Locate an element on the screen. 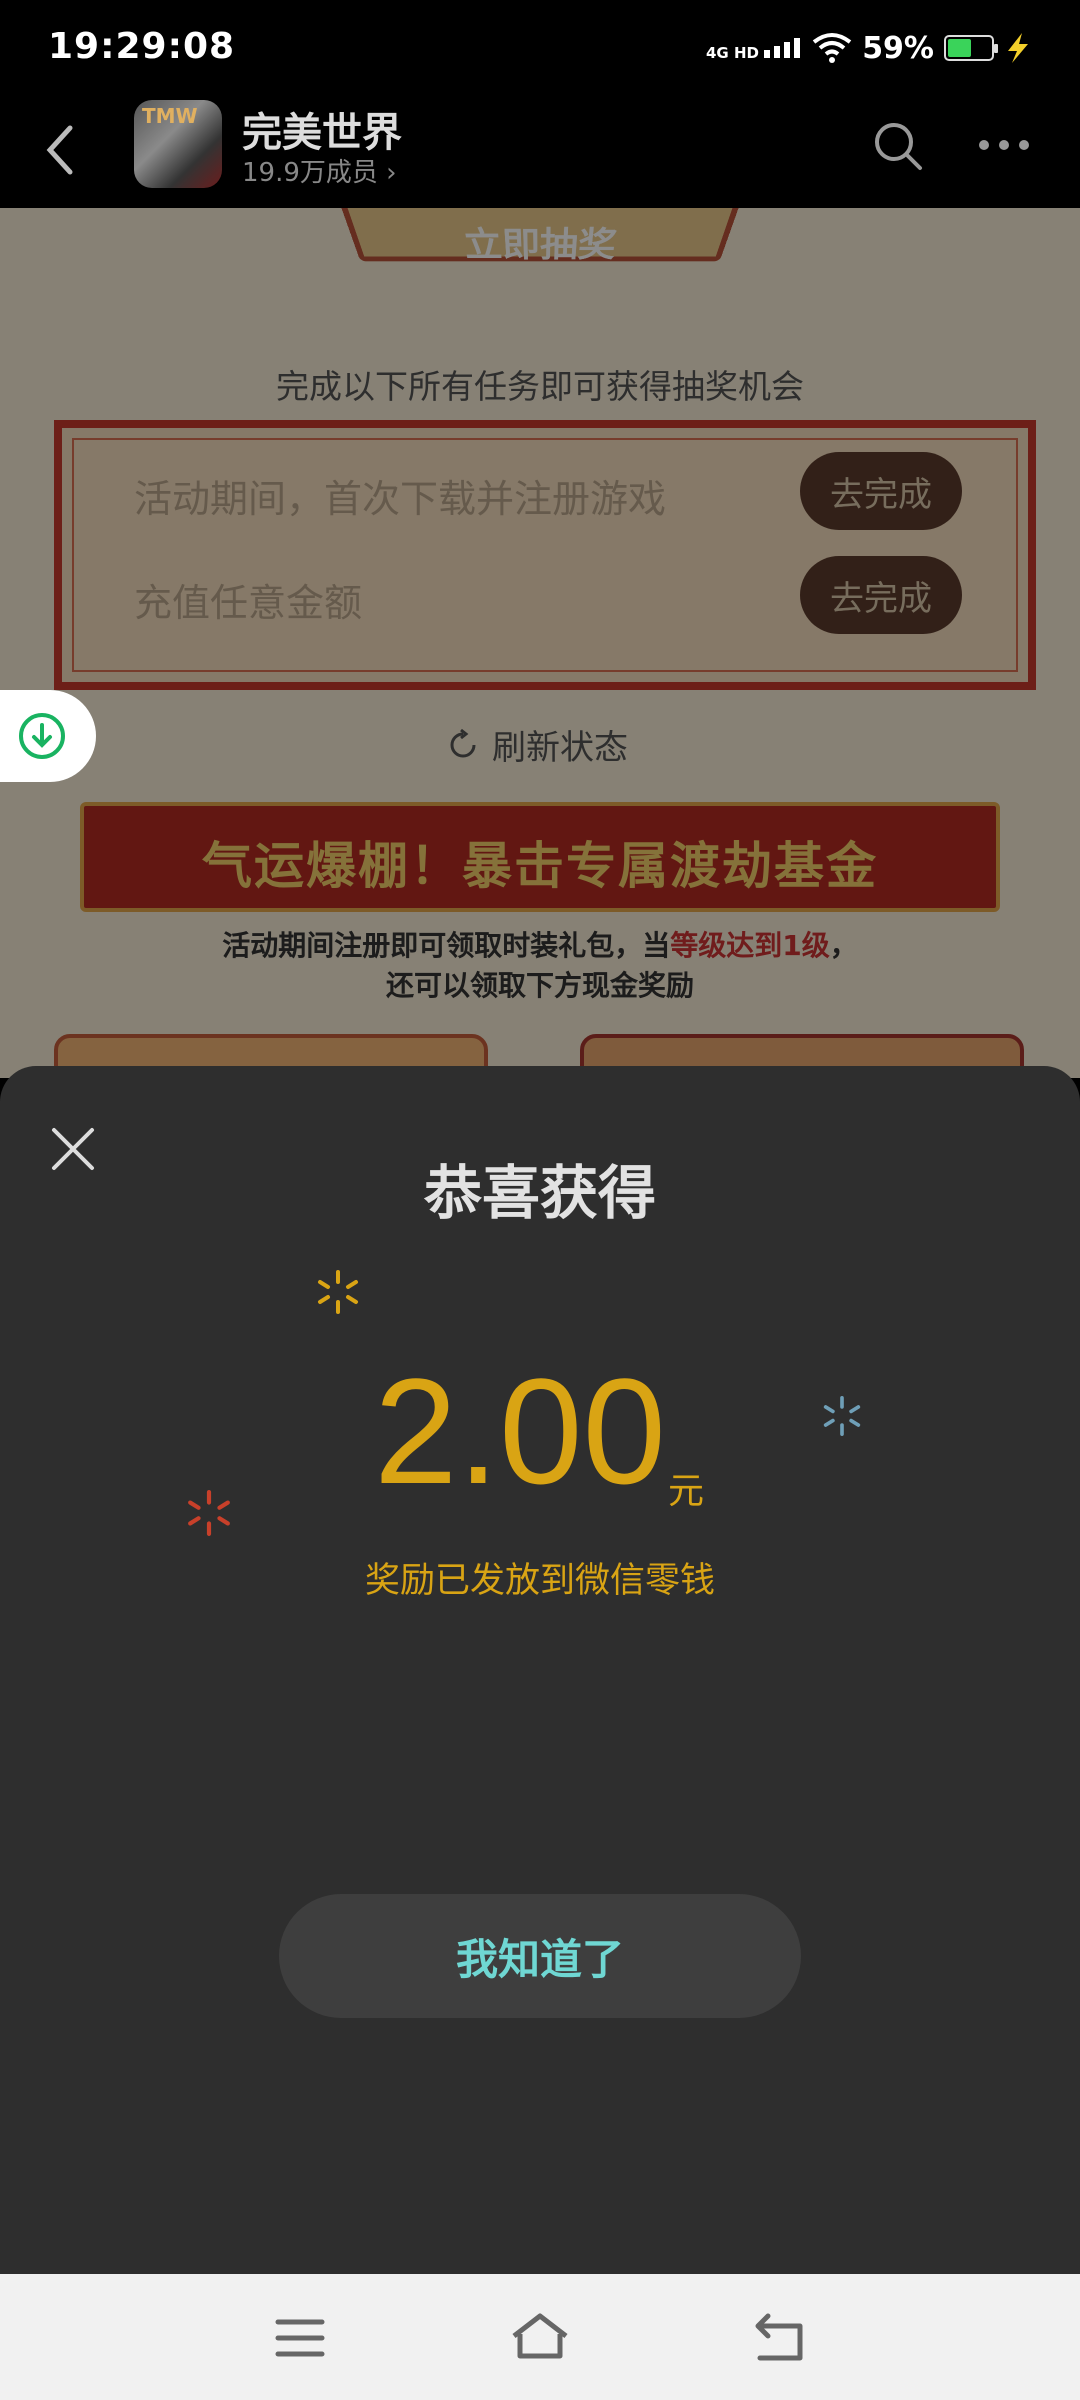 Image resolution: width=1080 pixels, height=2400 pixels. confirm-button: 我知道了 is located at coordinates (540, 1956).